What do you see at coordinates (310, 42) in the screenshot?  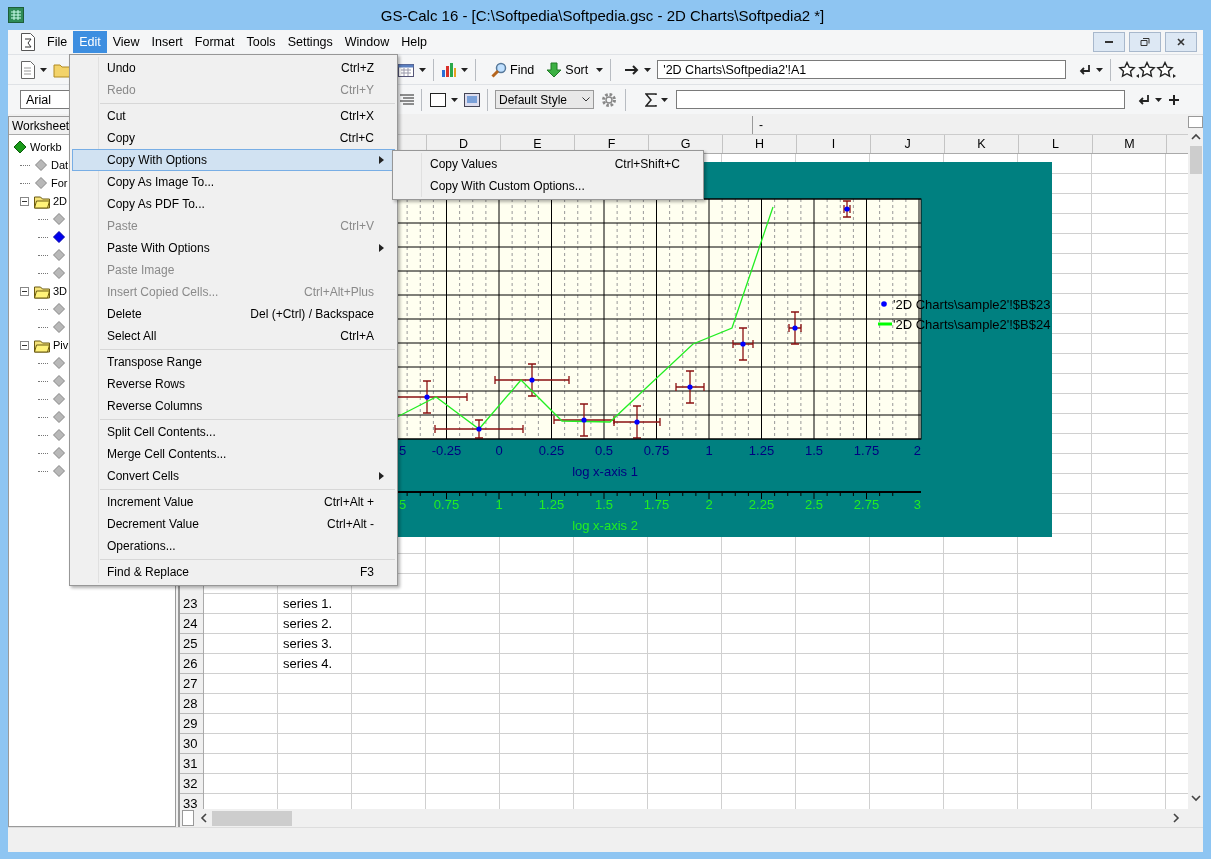 I see `menu-item: Settings` at bounding box center [310, 42].